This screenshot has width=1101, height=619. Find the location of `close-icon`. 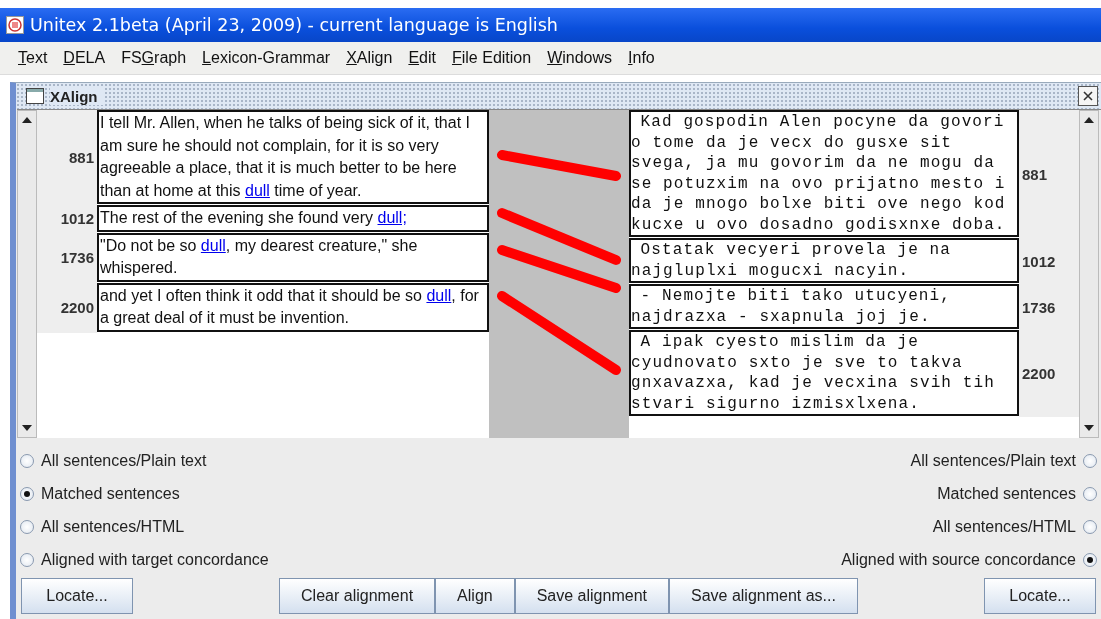

close-icon is located at coordinates (1088, 96).